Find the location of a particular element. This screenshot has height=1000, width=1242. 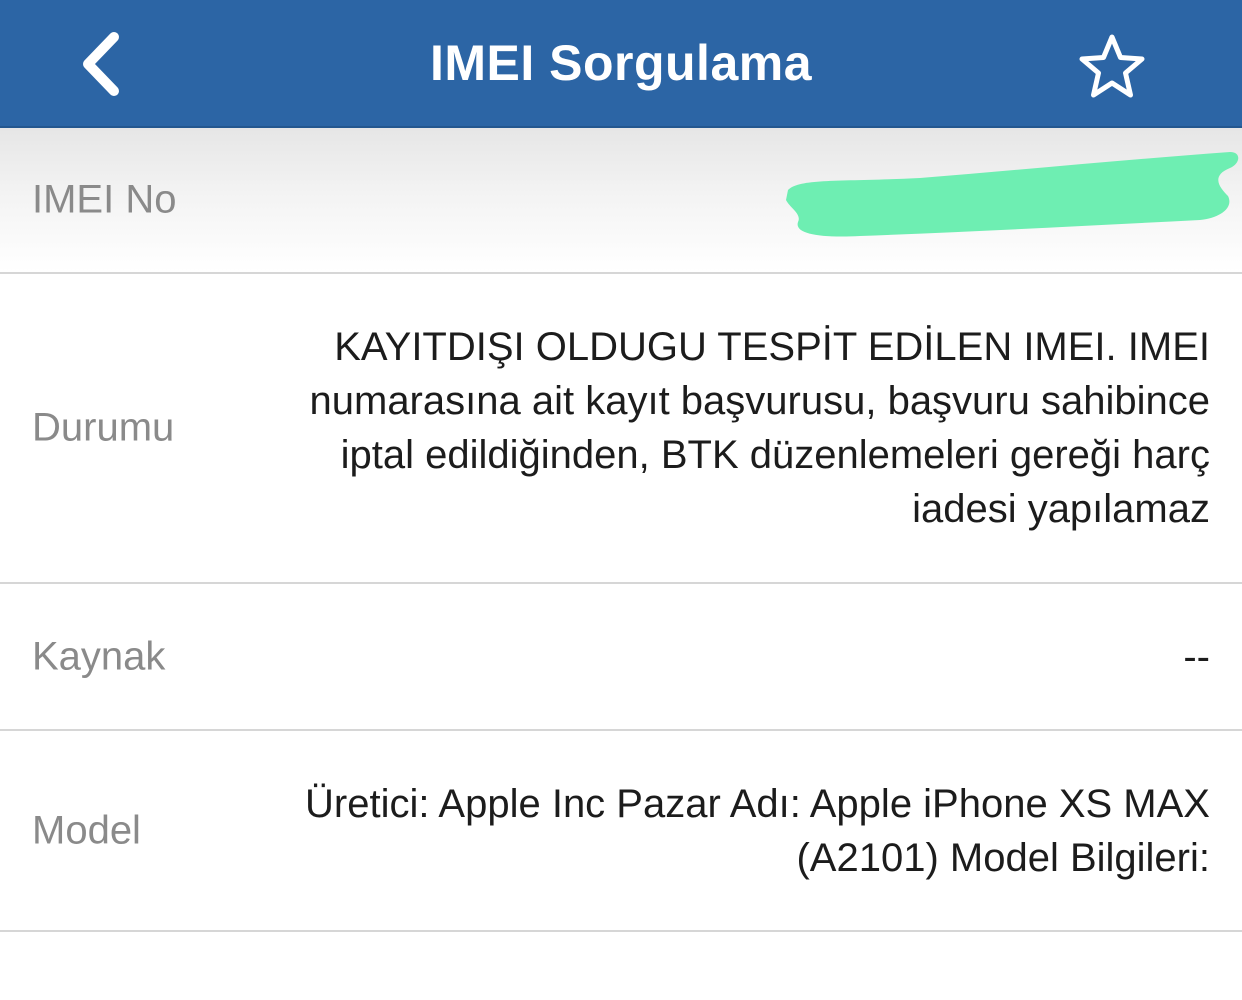

imei-label: IMEI No is located at coordinates (104, 199).